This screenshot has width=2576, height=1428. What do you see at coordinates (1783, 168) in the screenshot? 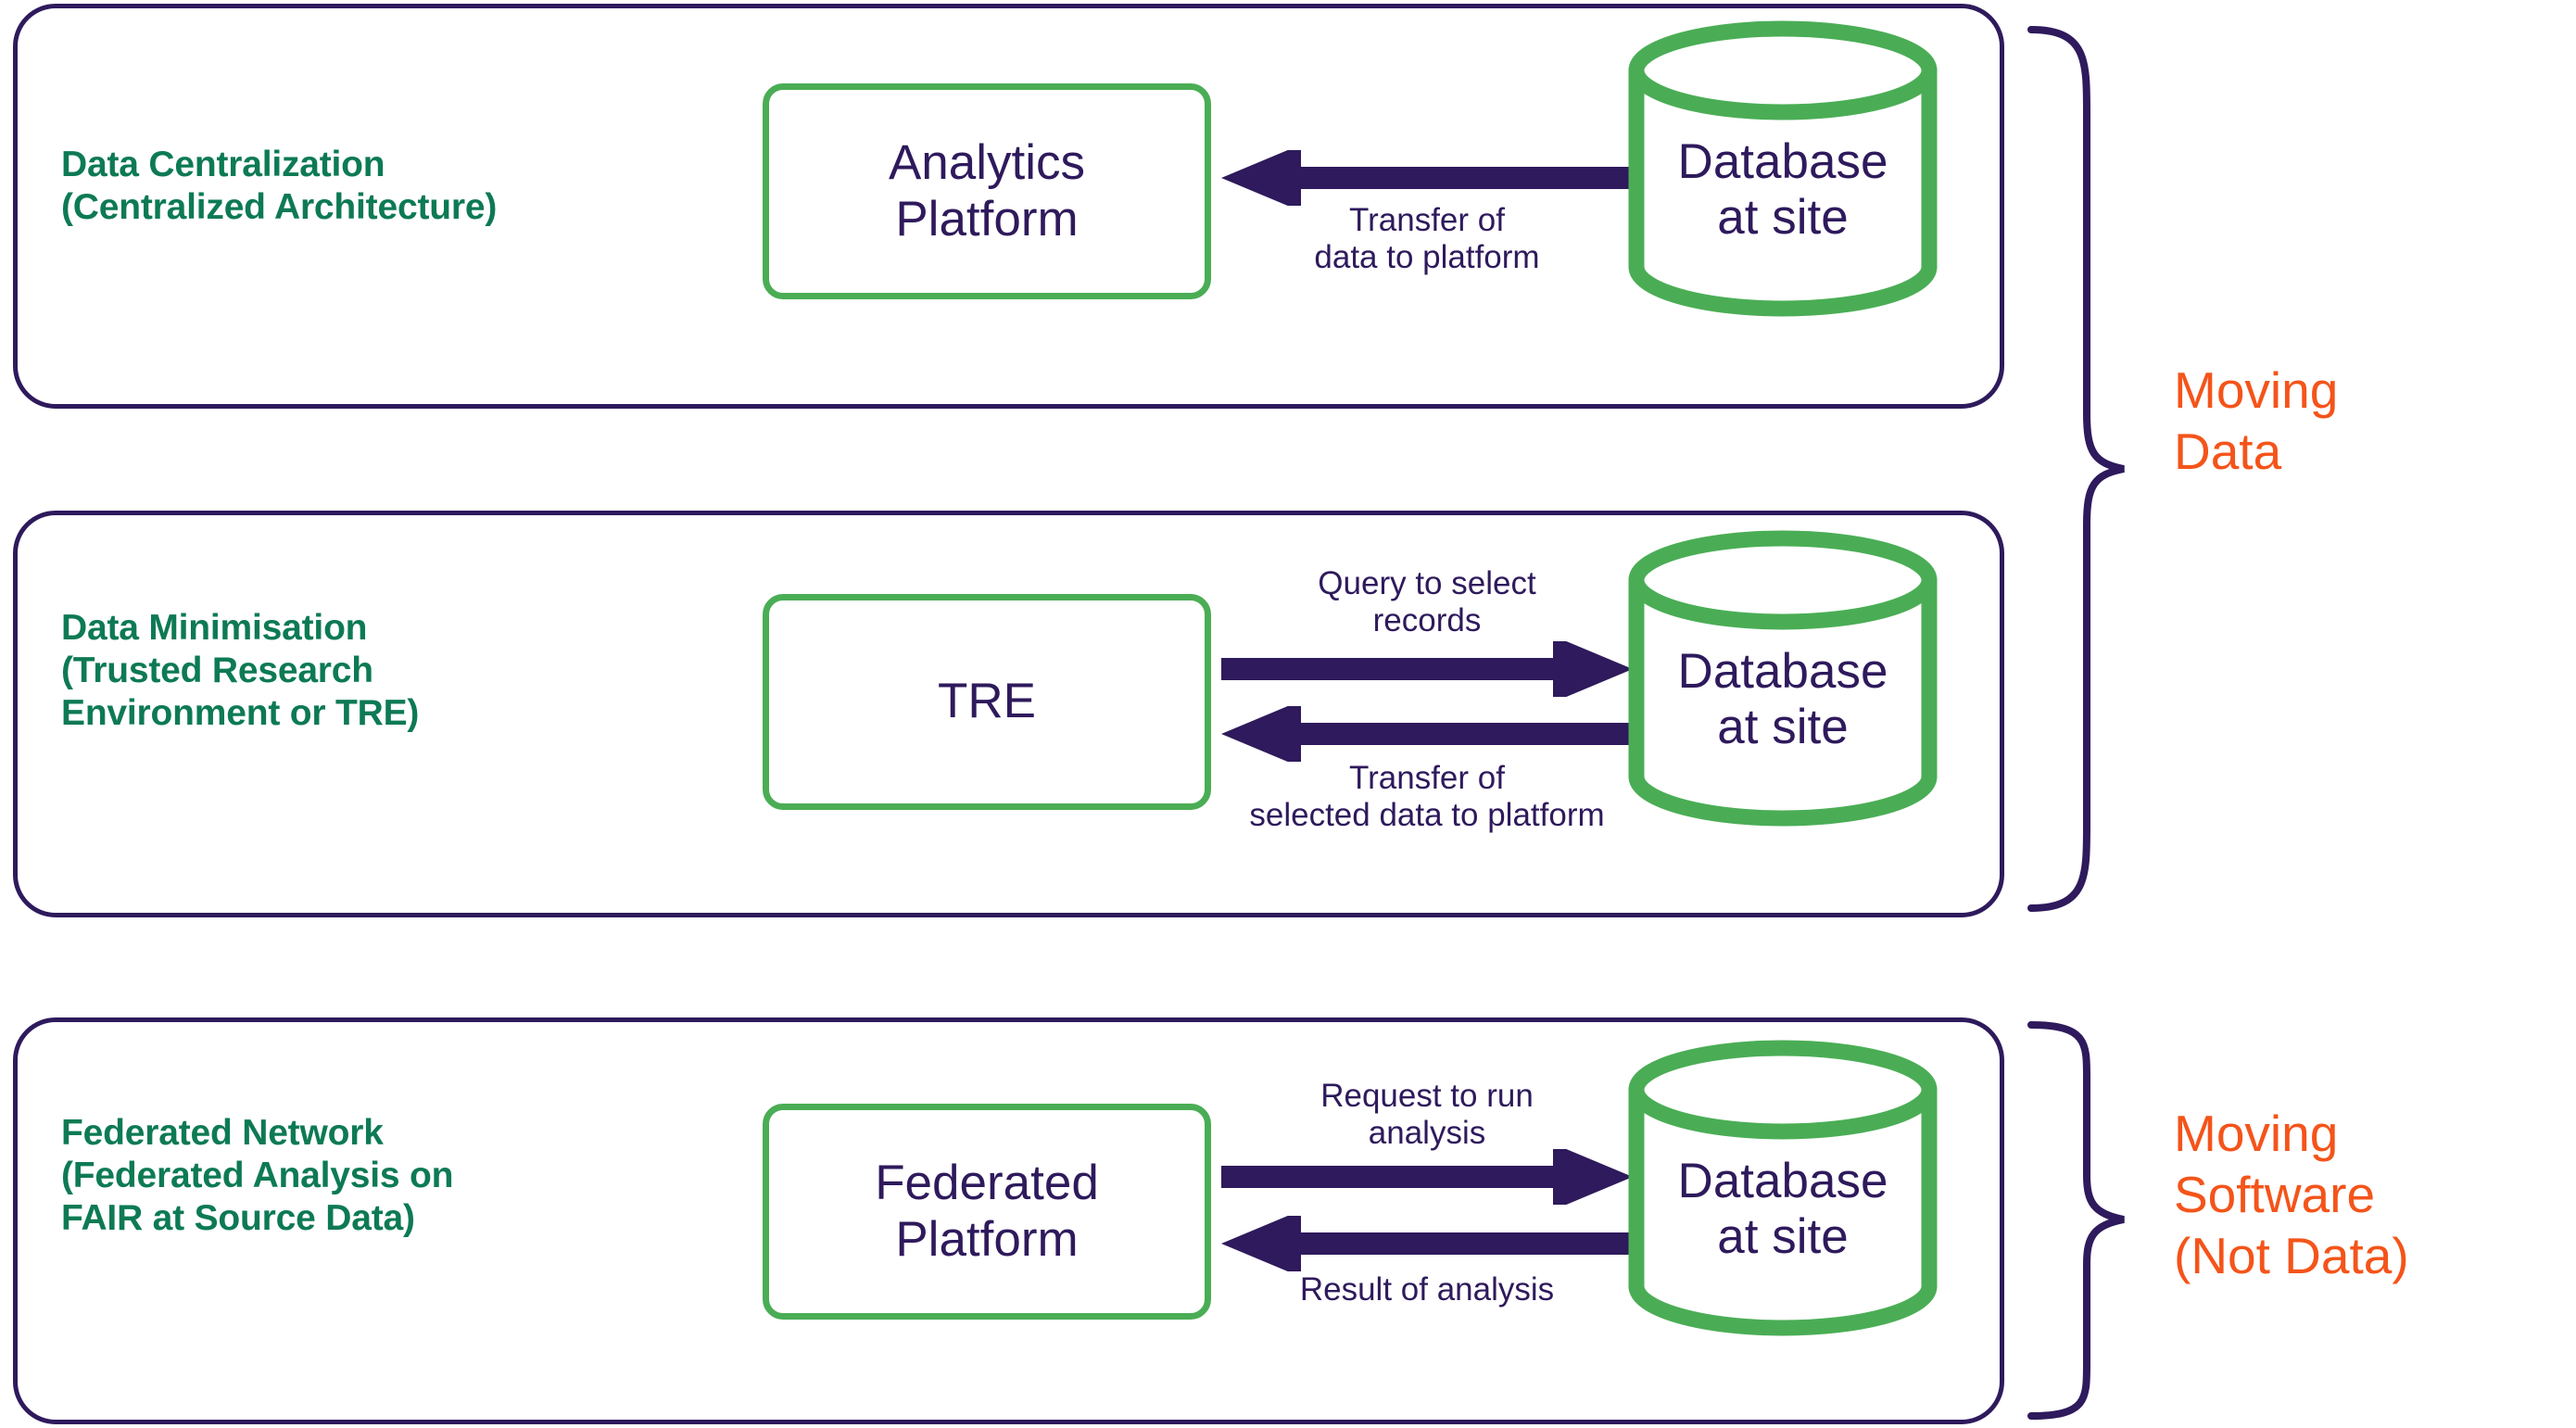
I see `database-cylinder-row1` at bounding box center [1783, 168].